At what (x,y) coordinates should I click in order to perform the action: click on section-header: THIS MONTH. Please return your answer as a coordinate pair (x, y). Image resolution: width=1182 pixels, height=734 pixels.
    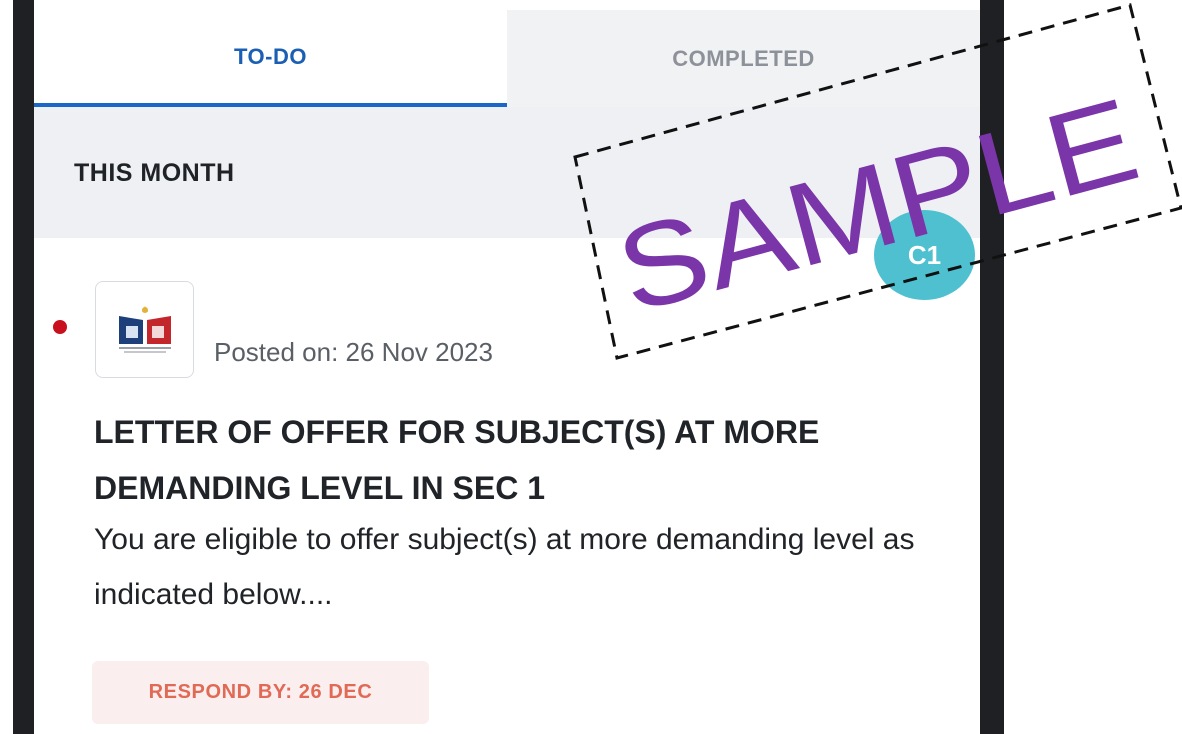
    Looking at the image, I should click on (507, 172).